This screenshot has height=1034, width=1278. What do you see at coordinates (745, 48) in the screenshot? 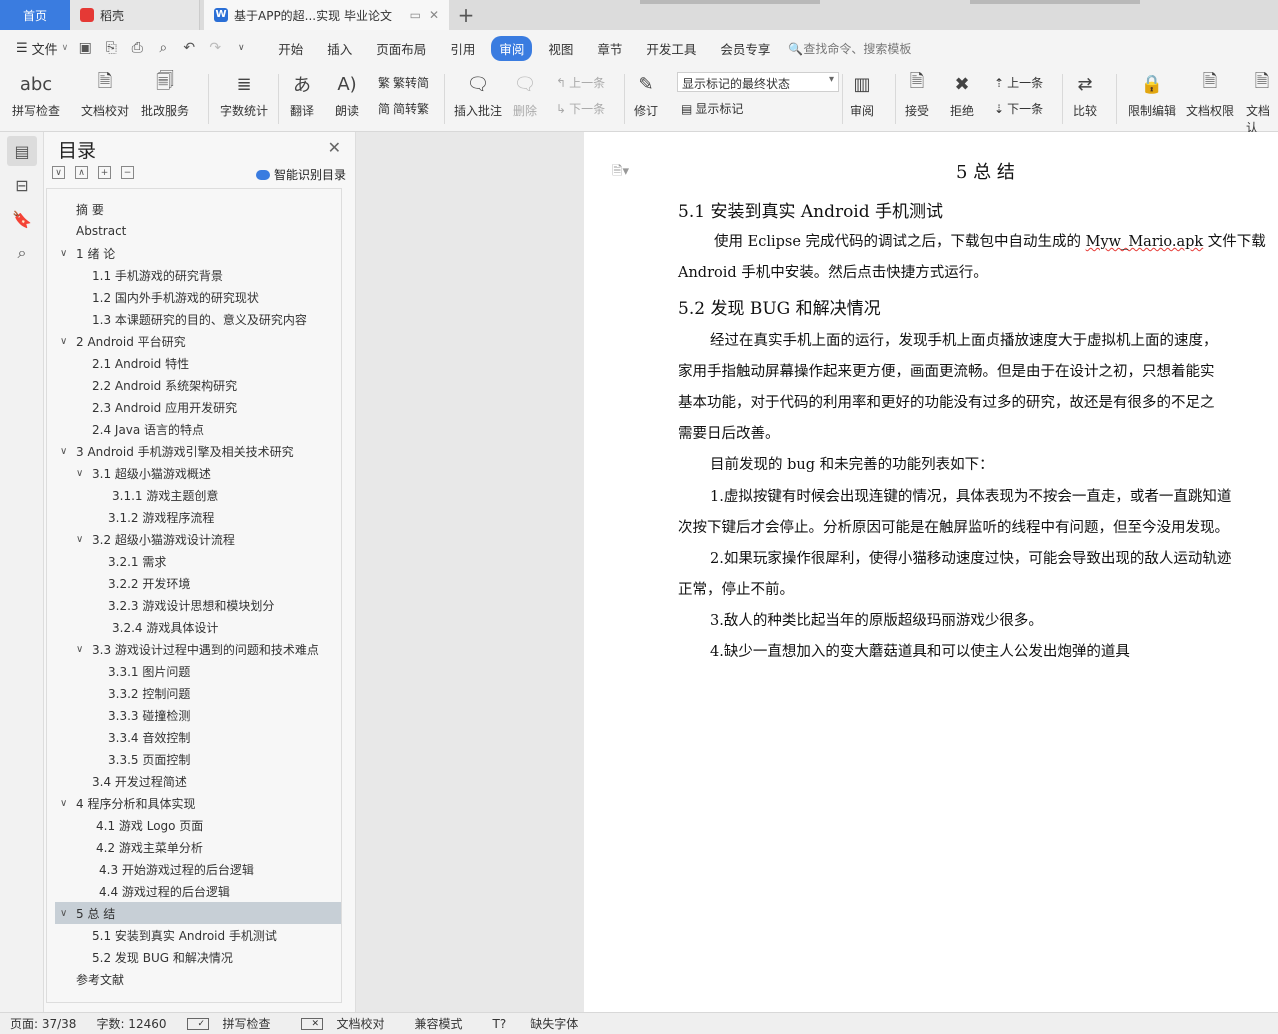
I see `menu-member: 会员专享` at bounding box center [745, 48].